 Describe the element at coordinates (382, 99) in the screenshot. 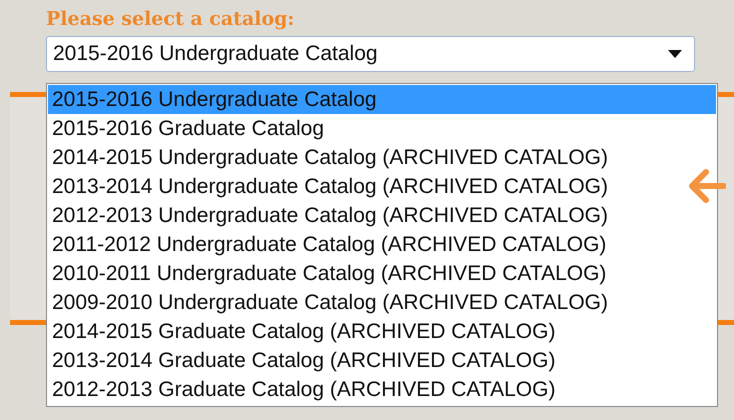

I see `dropdown-option: 2015-2016 Undergraduate Catalog` at that location.